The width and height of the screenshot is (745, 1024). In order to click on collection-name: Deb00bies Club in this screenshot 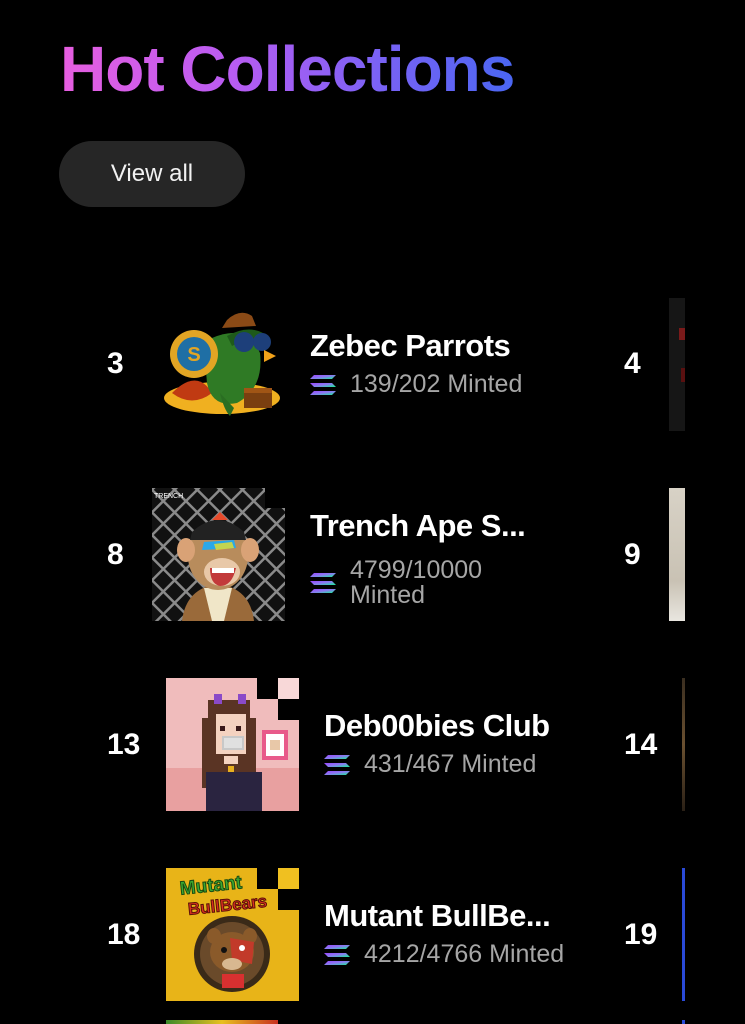, I will do `click(459, 726)`.